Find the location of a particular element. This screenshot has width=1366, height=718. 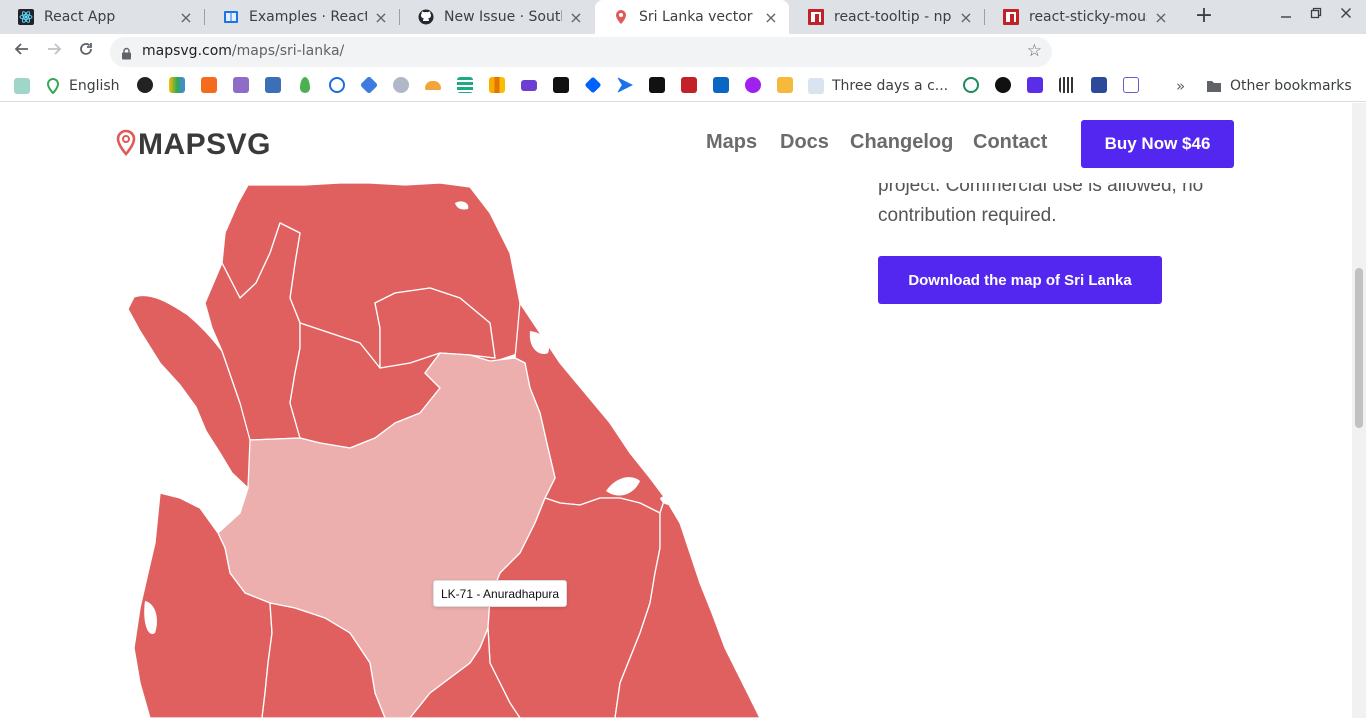

nav-changelog: Changelog is located at coordinates (901, 142).